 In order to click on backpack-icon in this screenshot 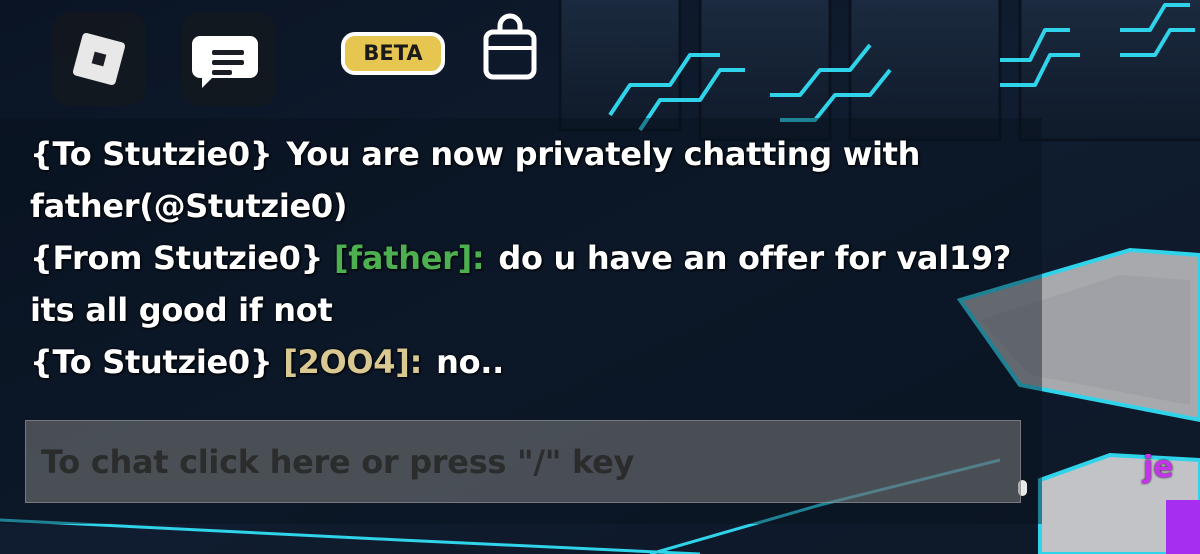, I will do `click(510, 47)`.